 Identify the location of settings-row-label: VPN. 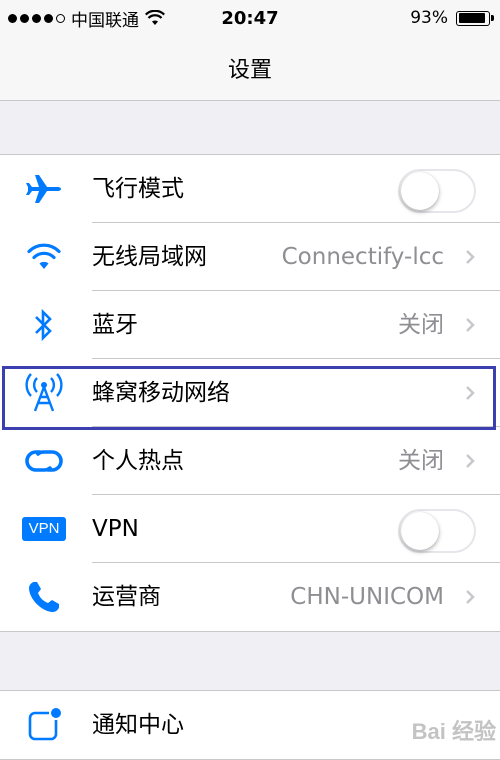
(115, 529).